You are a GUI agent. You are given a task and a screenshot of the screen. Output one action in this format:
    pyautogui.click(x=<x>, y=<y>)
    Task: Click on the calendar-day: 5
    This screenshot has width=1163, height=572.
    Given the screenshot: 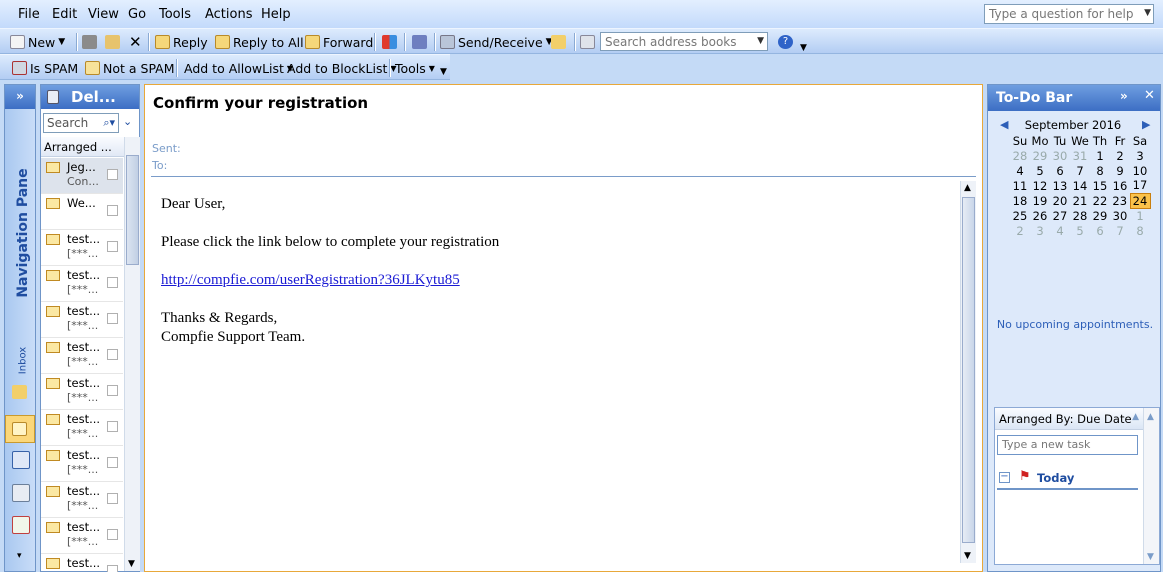 What is the action you would take?
    pyautogui.click(x=1040, y=170)
    